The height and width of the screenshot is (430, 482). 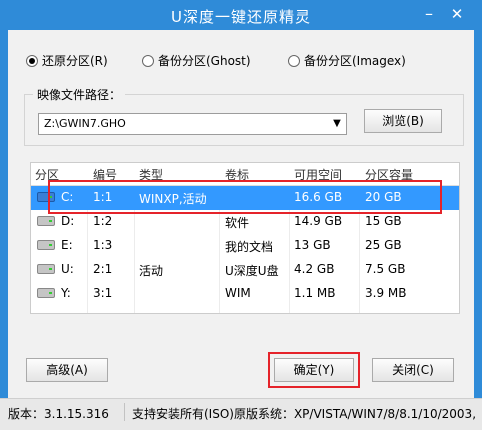 I want to click on cell-number: 3:1, so click(x=103, y=293).